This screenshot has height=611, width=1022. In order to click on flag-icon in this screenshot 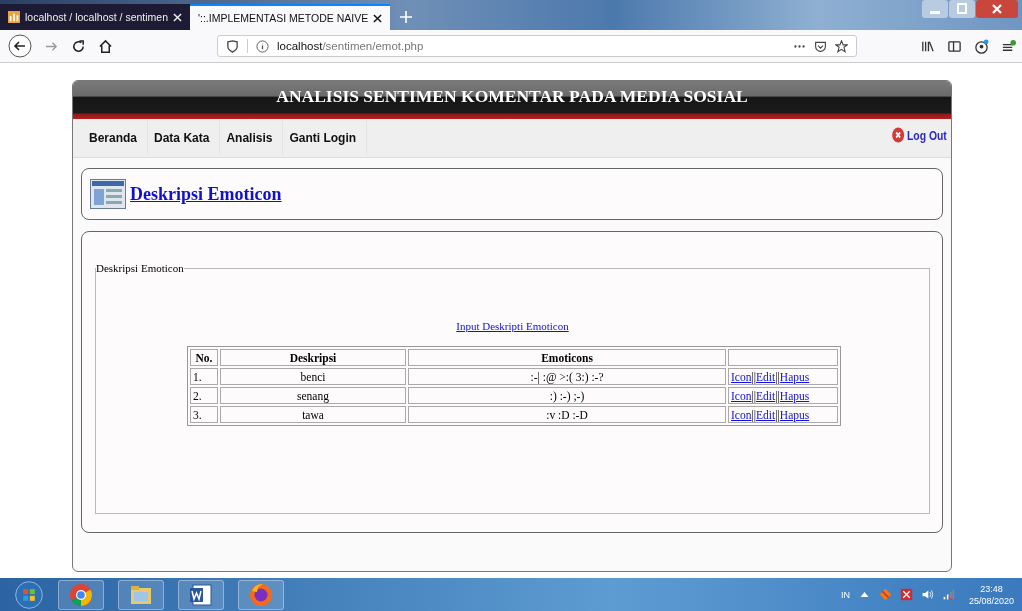, I will do `click(906, 594)`.